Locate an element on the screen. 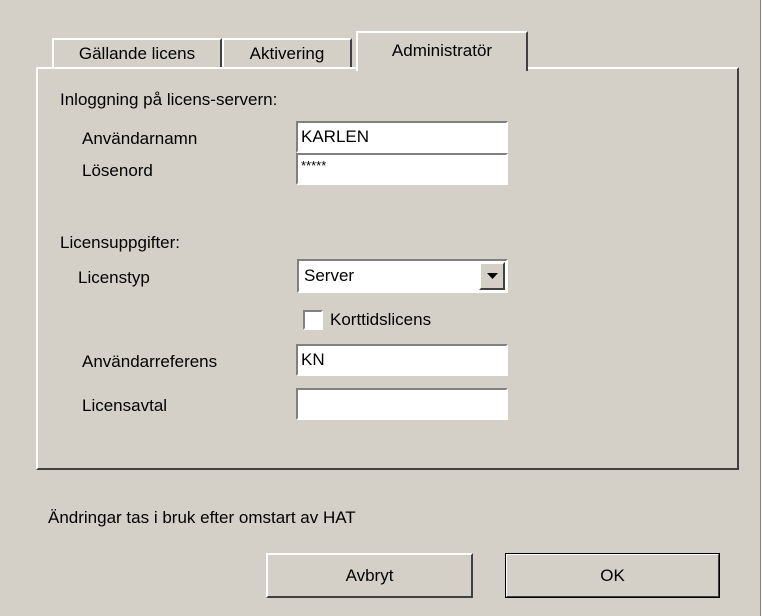 This screenshot has width=762, height=616. tab-administrator: Administratör is located at coordinates (442, 51).